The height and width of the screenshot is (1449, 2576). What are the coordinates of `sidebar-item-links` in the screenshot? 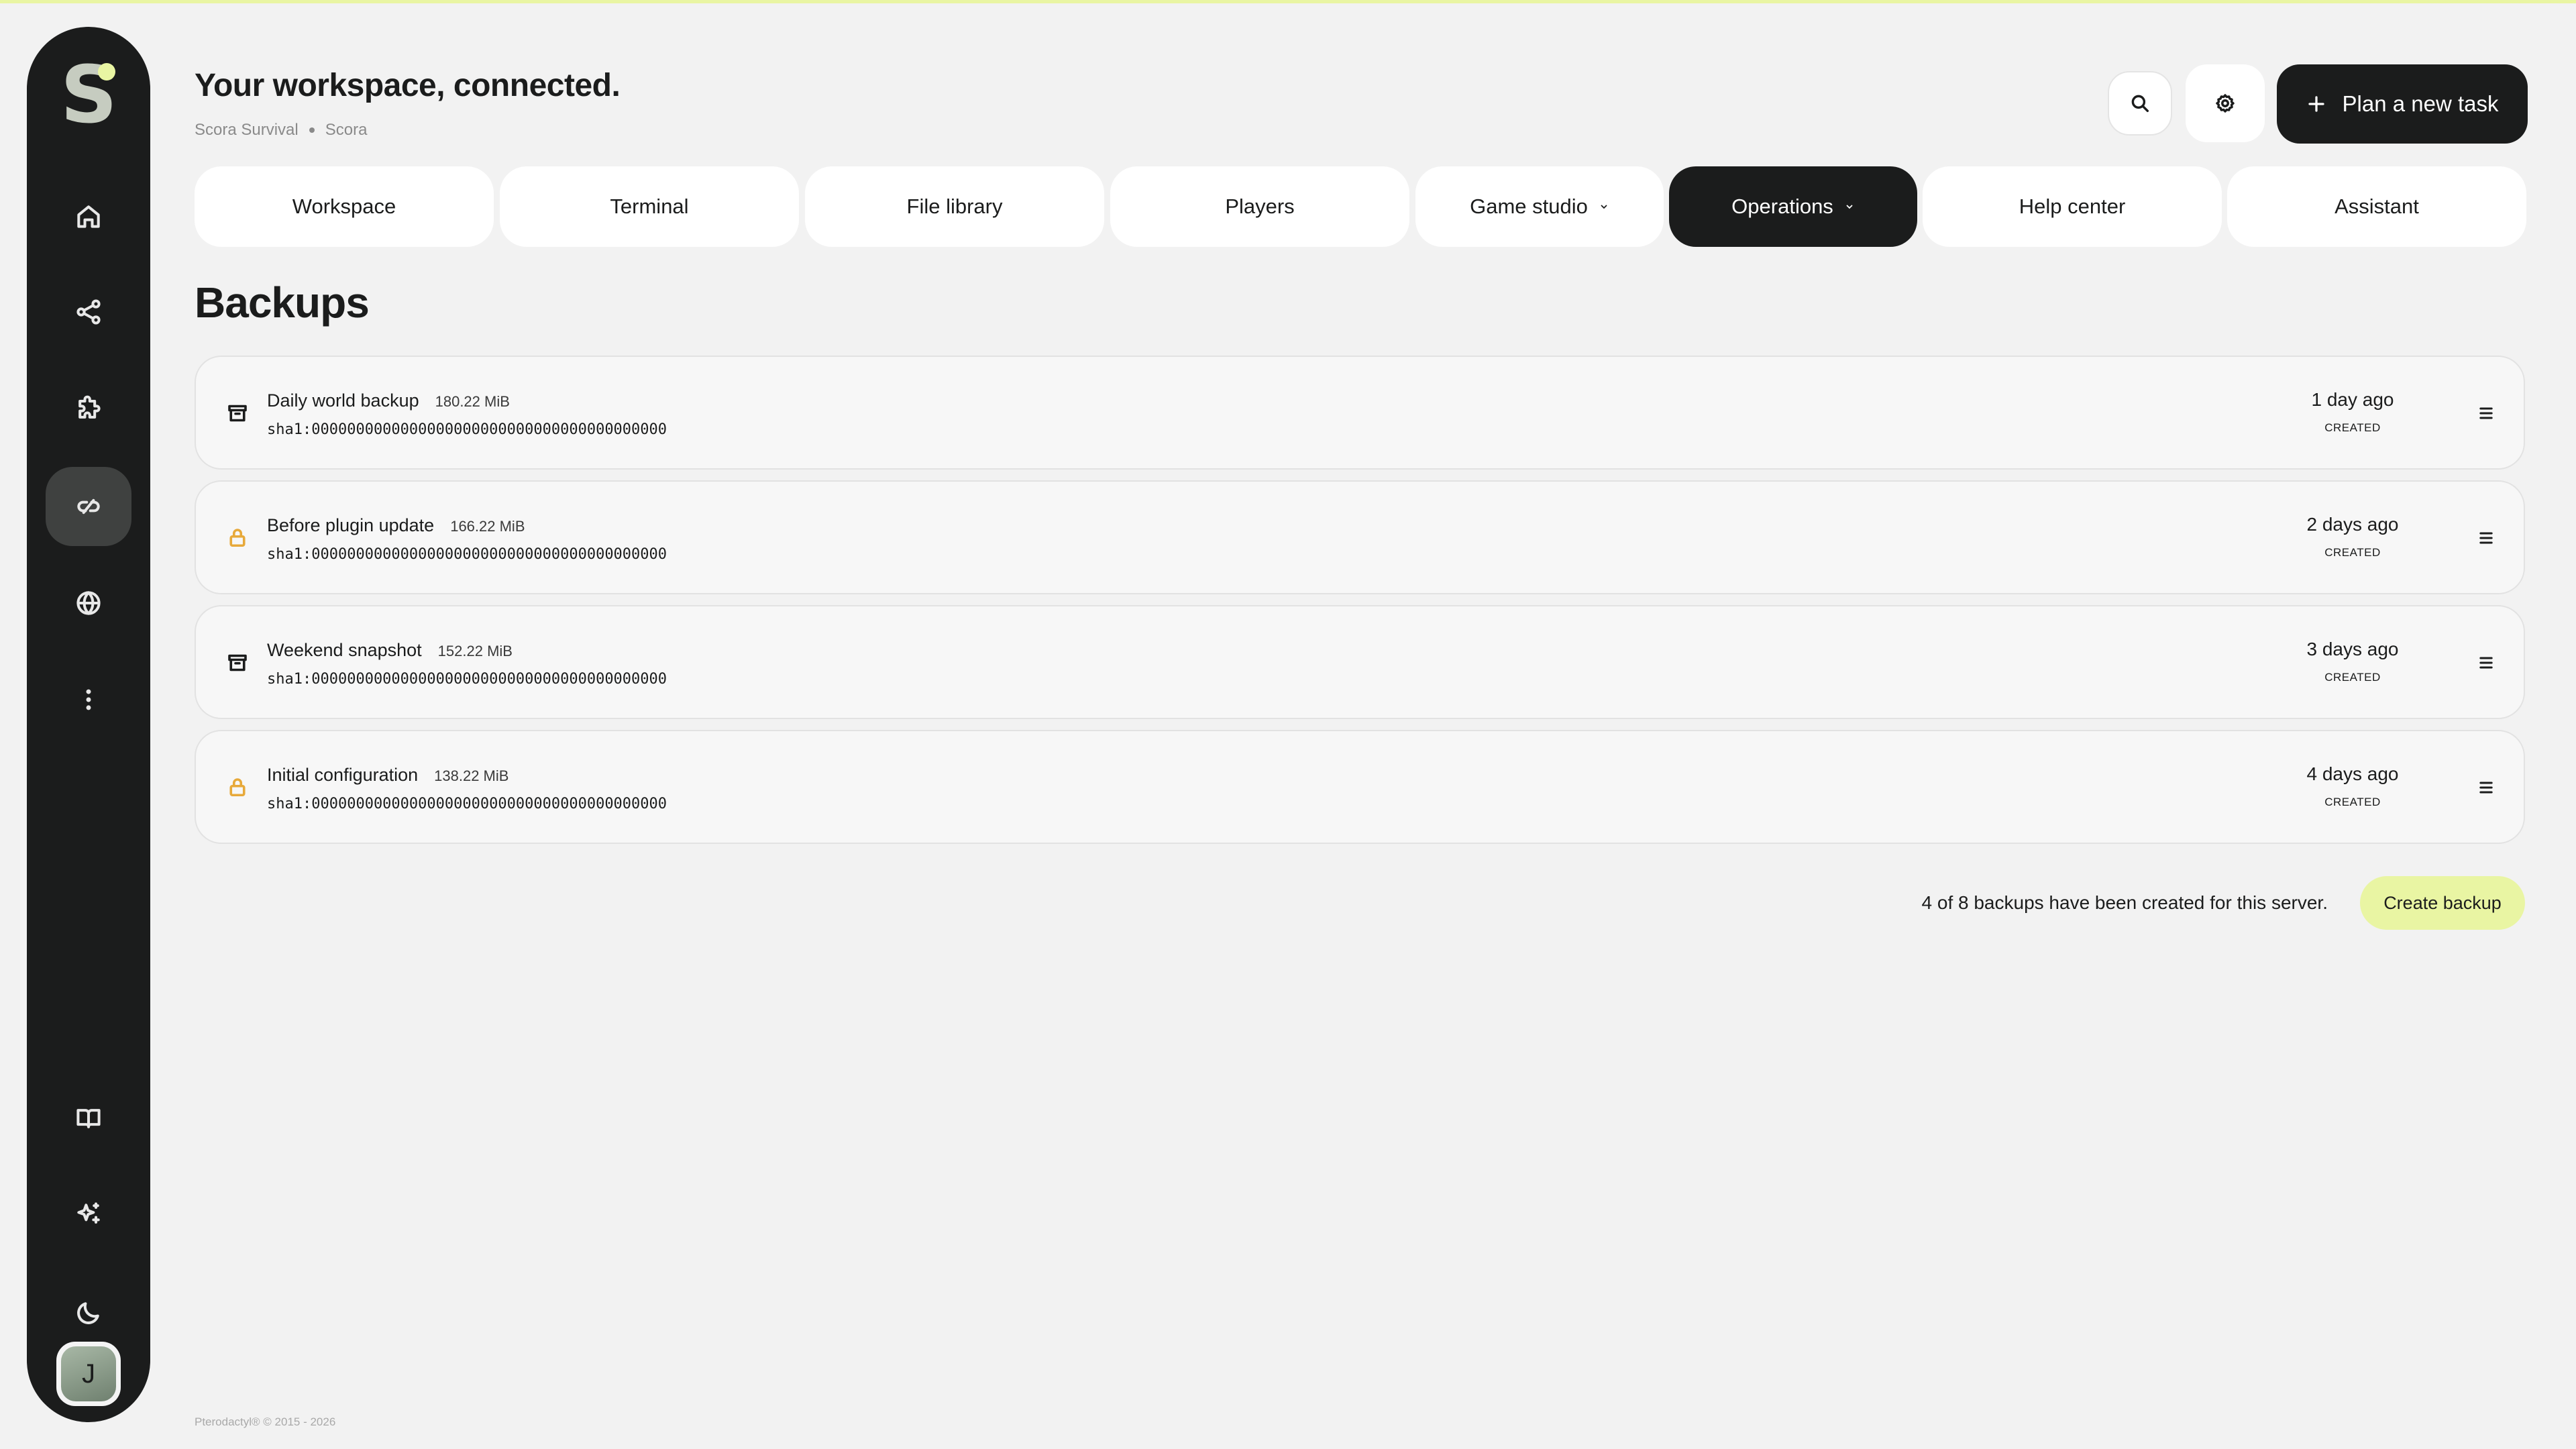 It's located at (88, 506).